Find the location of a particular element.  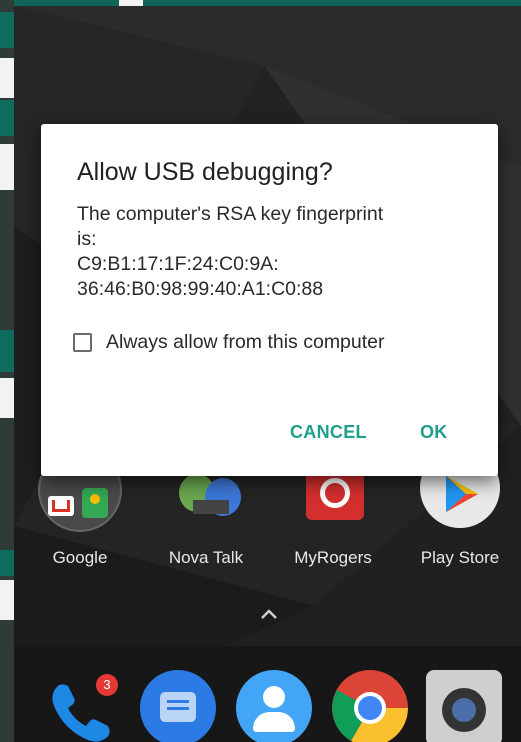

chrome-icon is located at coordinates (370, 706).